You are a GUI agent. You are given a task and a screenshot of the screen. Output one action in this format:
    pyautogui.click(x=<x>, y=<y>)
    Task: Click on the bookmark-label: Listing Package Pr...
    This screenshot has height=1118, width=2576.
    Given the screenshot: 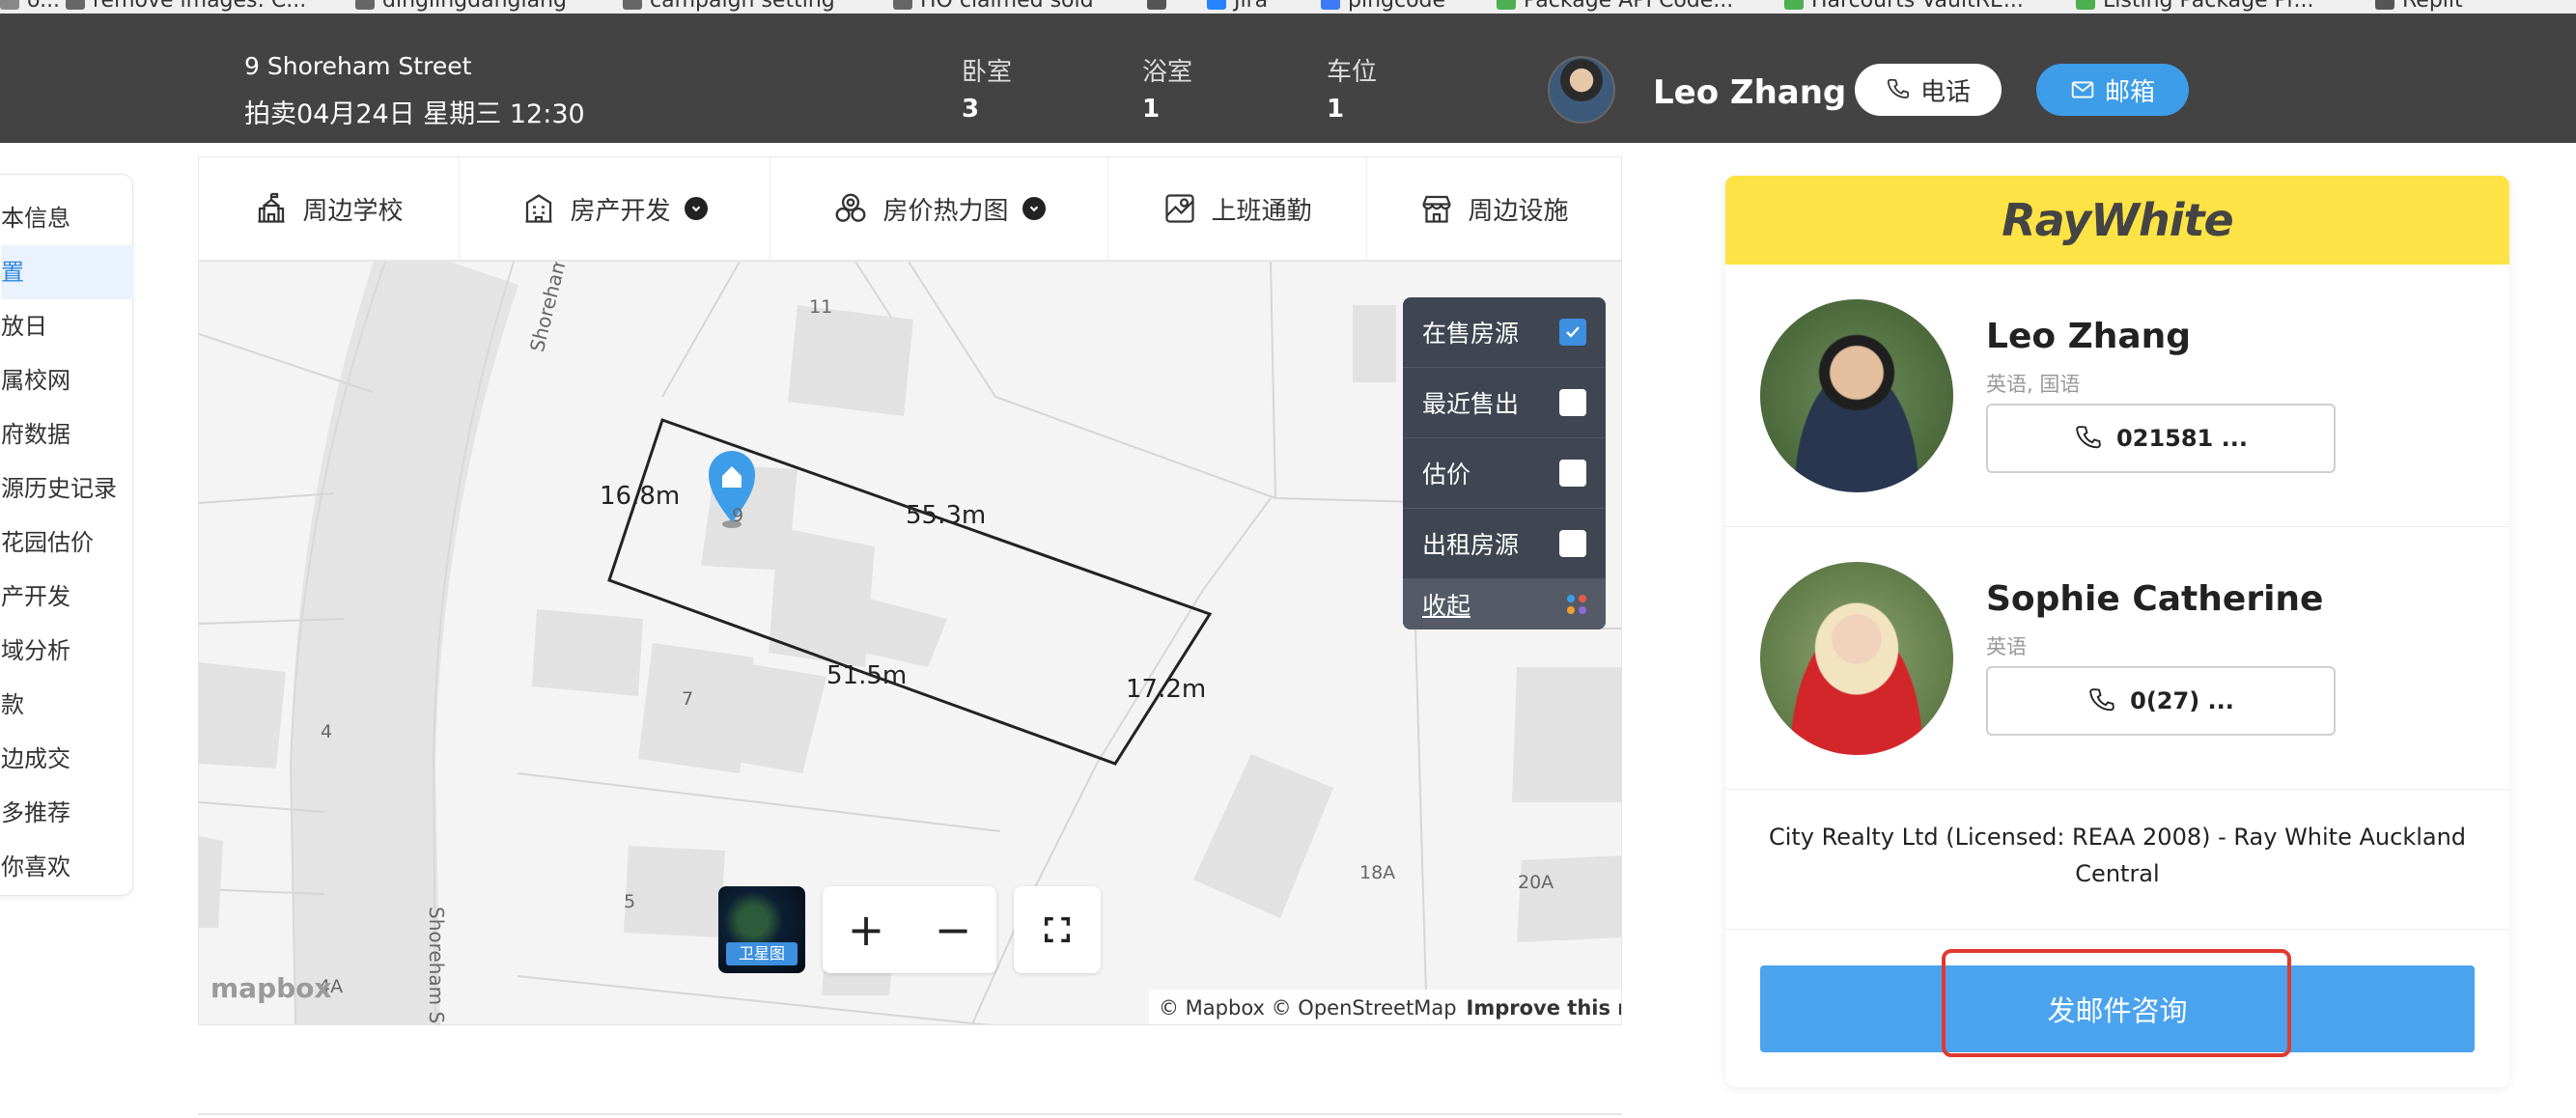 What is the action you would take?
    pyautogui.click(x=2208, y=6)
    